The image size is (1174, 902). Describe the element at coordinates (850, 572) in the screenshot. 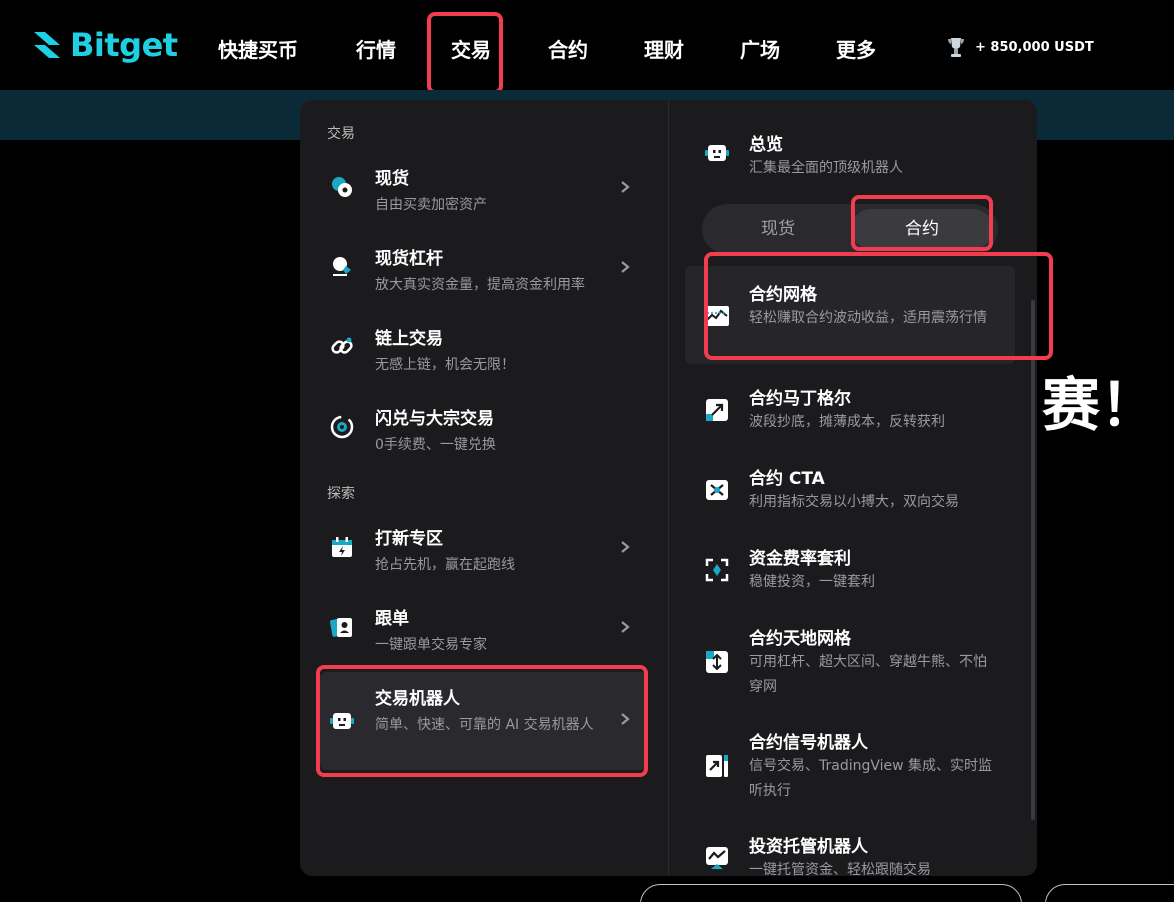

I see `menu-item-funding-arbitrage: 资金费率套利 稳健投资，一键套利` at that location.